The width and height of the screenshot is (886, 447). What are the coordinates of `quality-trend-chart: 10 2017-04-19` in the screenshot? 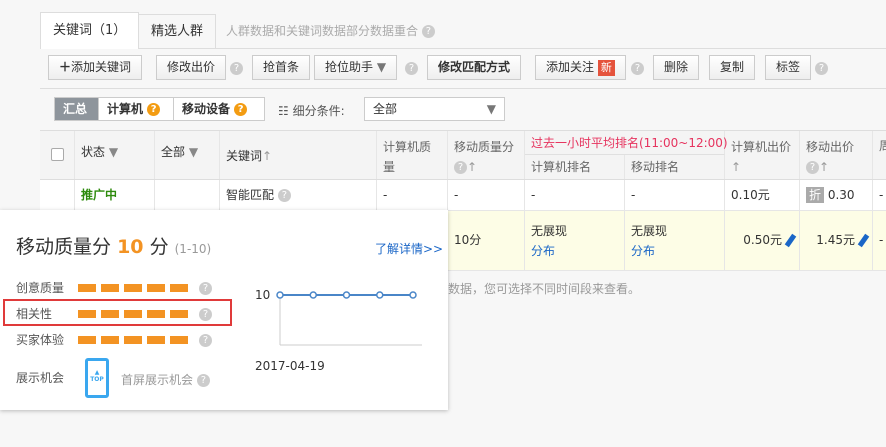 It's located at (338, 330).